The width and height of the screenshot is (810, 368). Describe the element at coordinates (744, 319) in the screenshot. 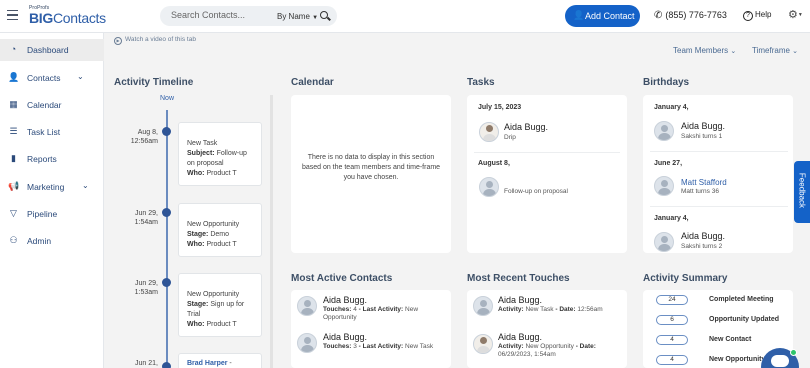

I see `summary-label: Opportunity Updated` at that location.